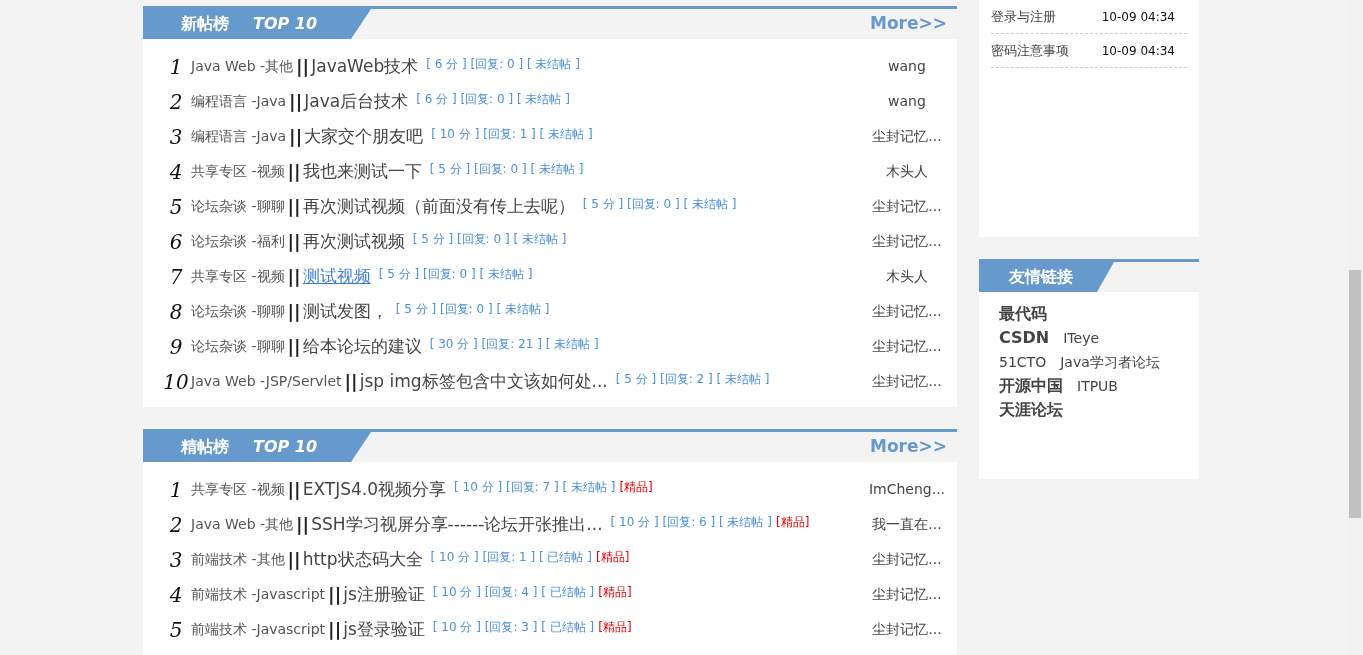 Image resolution: width=1363 pixels, height=655 pixels. I want to click on post-meta: [ 30 分 ] [回复: 21 ] [ 未结帖 ], so click(514, 344).